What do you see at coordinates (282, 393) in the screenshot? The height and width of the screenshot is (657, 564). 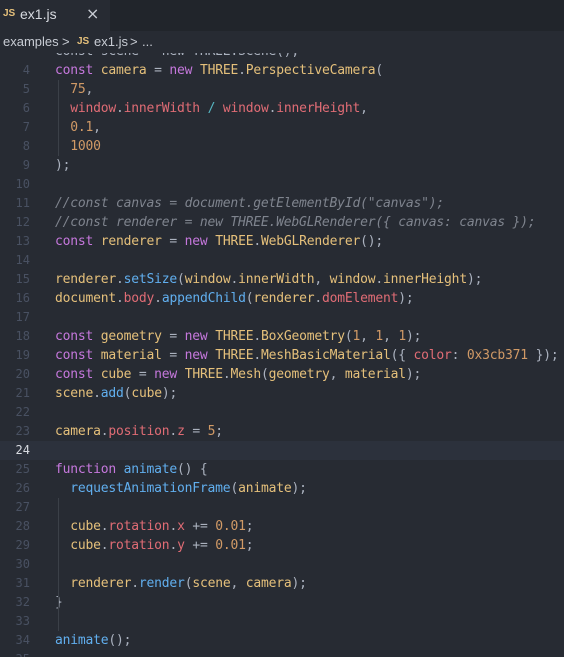 I see `code-line: 21 scene.add(cube);` at bounding box center [282, 393].